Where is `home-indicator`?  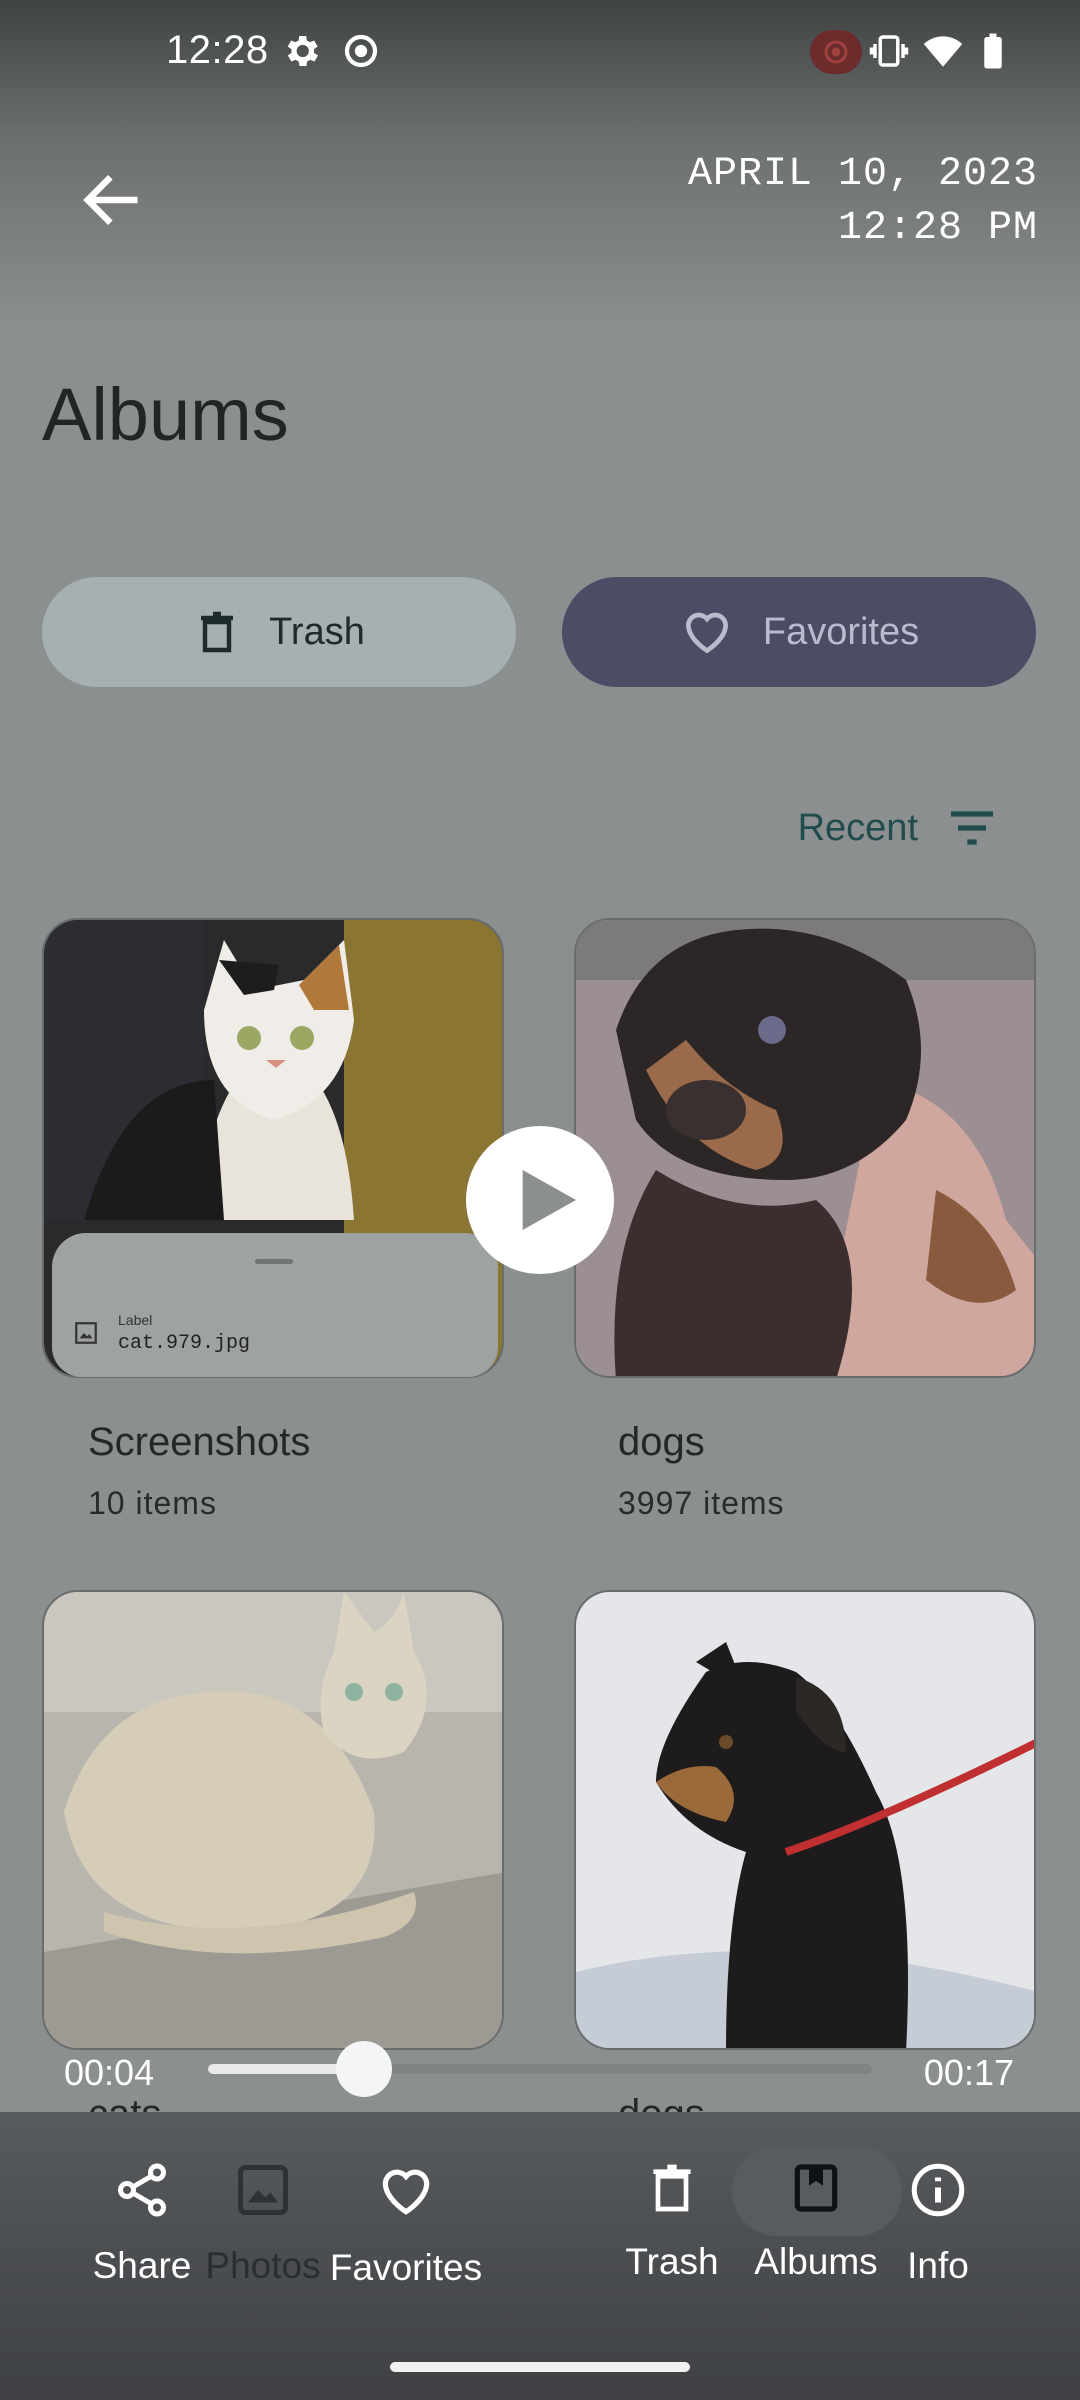
home-indicator is located at coordinates (540, 2367).